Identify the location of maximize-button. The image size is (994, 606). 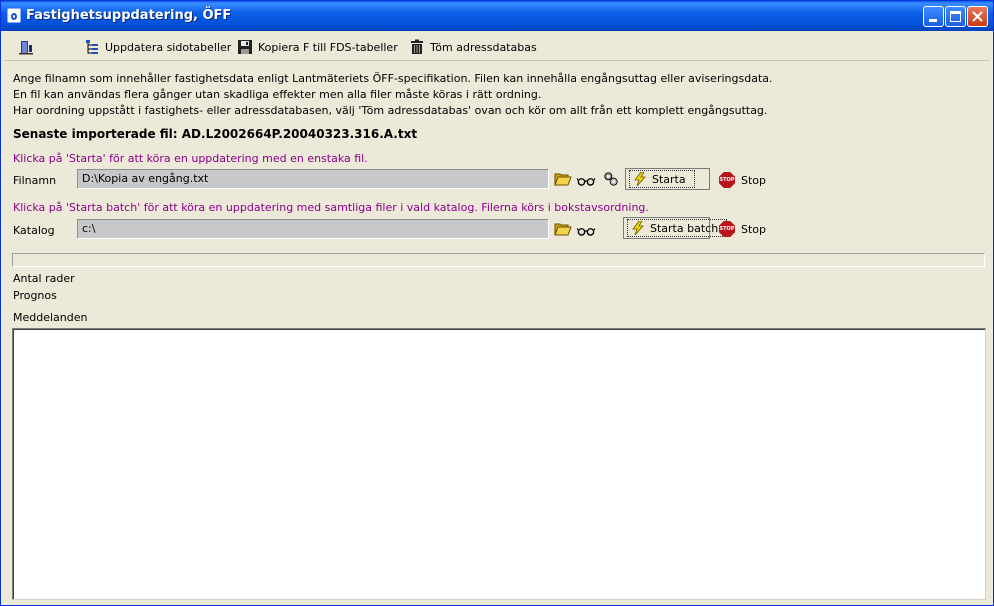
(955, 16).